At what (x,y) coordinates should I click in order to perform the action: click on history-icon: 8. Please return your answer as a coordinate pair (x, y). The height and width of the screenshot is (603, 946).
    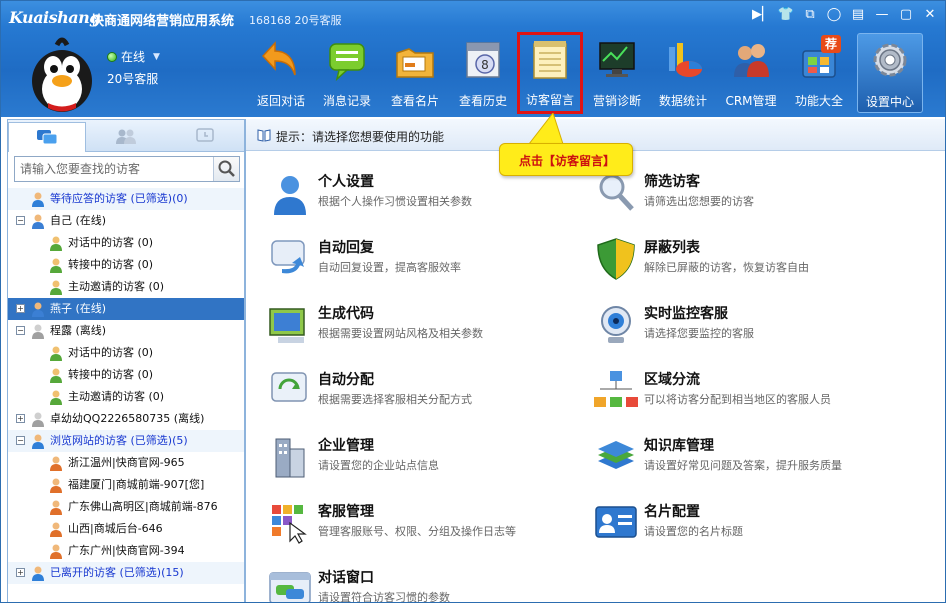
    Looking at the image, I should click on (483, 60).